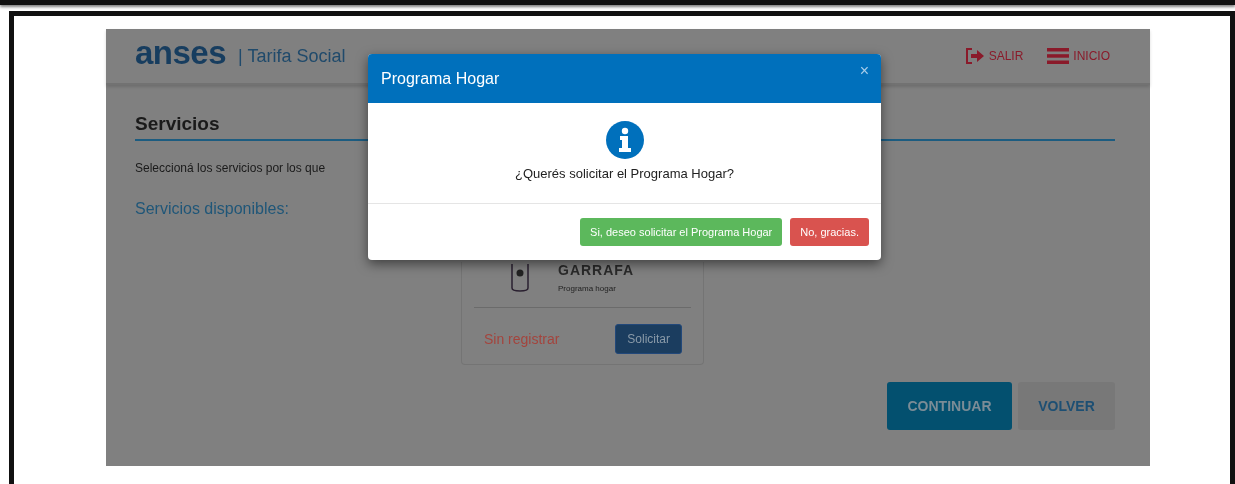 This screenshot has height=484, width=1235. Describe the element at coordinates (212, 209) in the screenshot. I see `available-label: Servicios disponibles:` at that location.